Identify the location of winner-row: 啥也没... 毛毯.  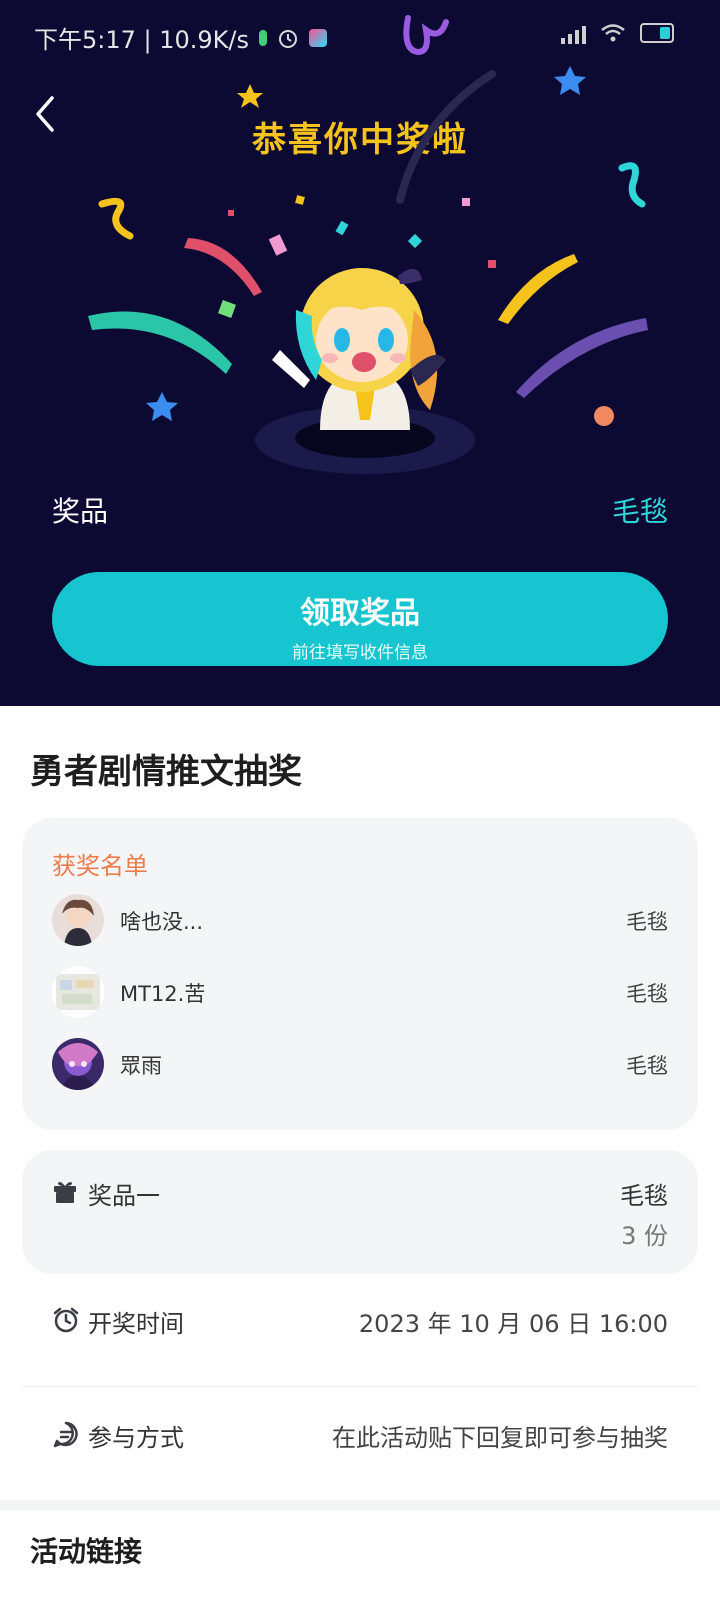
(360, 921).